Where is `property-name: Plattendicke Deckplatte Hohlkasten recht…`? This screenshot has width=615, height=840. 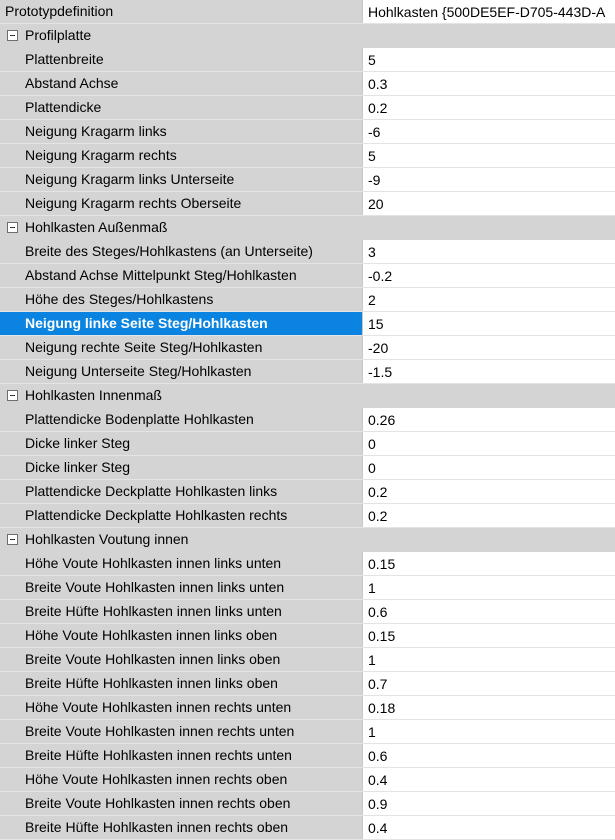
property-name: Plattendicke Deckplatte Hohlkasten recht… is located at coordinates (181, 515).